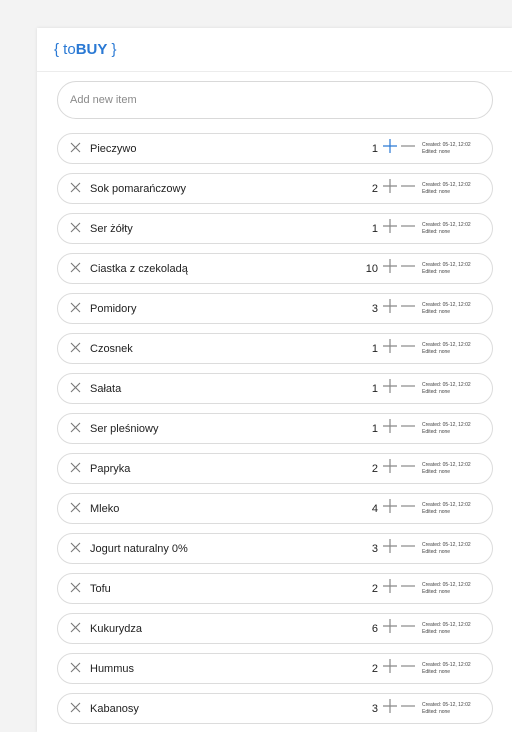  What do you see at coordinates (116, 628) in the screenshot?
I see `item-name: Kukurydza` at bounding box center [116, 628].